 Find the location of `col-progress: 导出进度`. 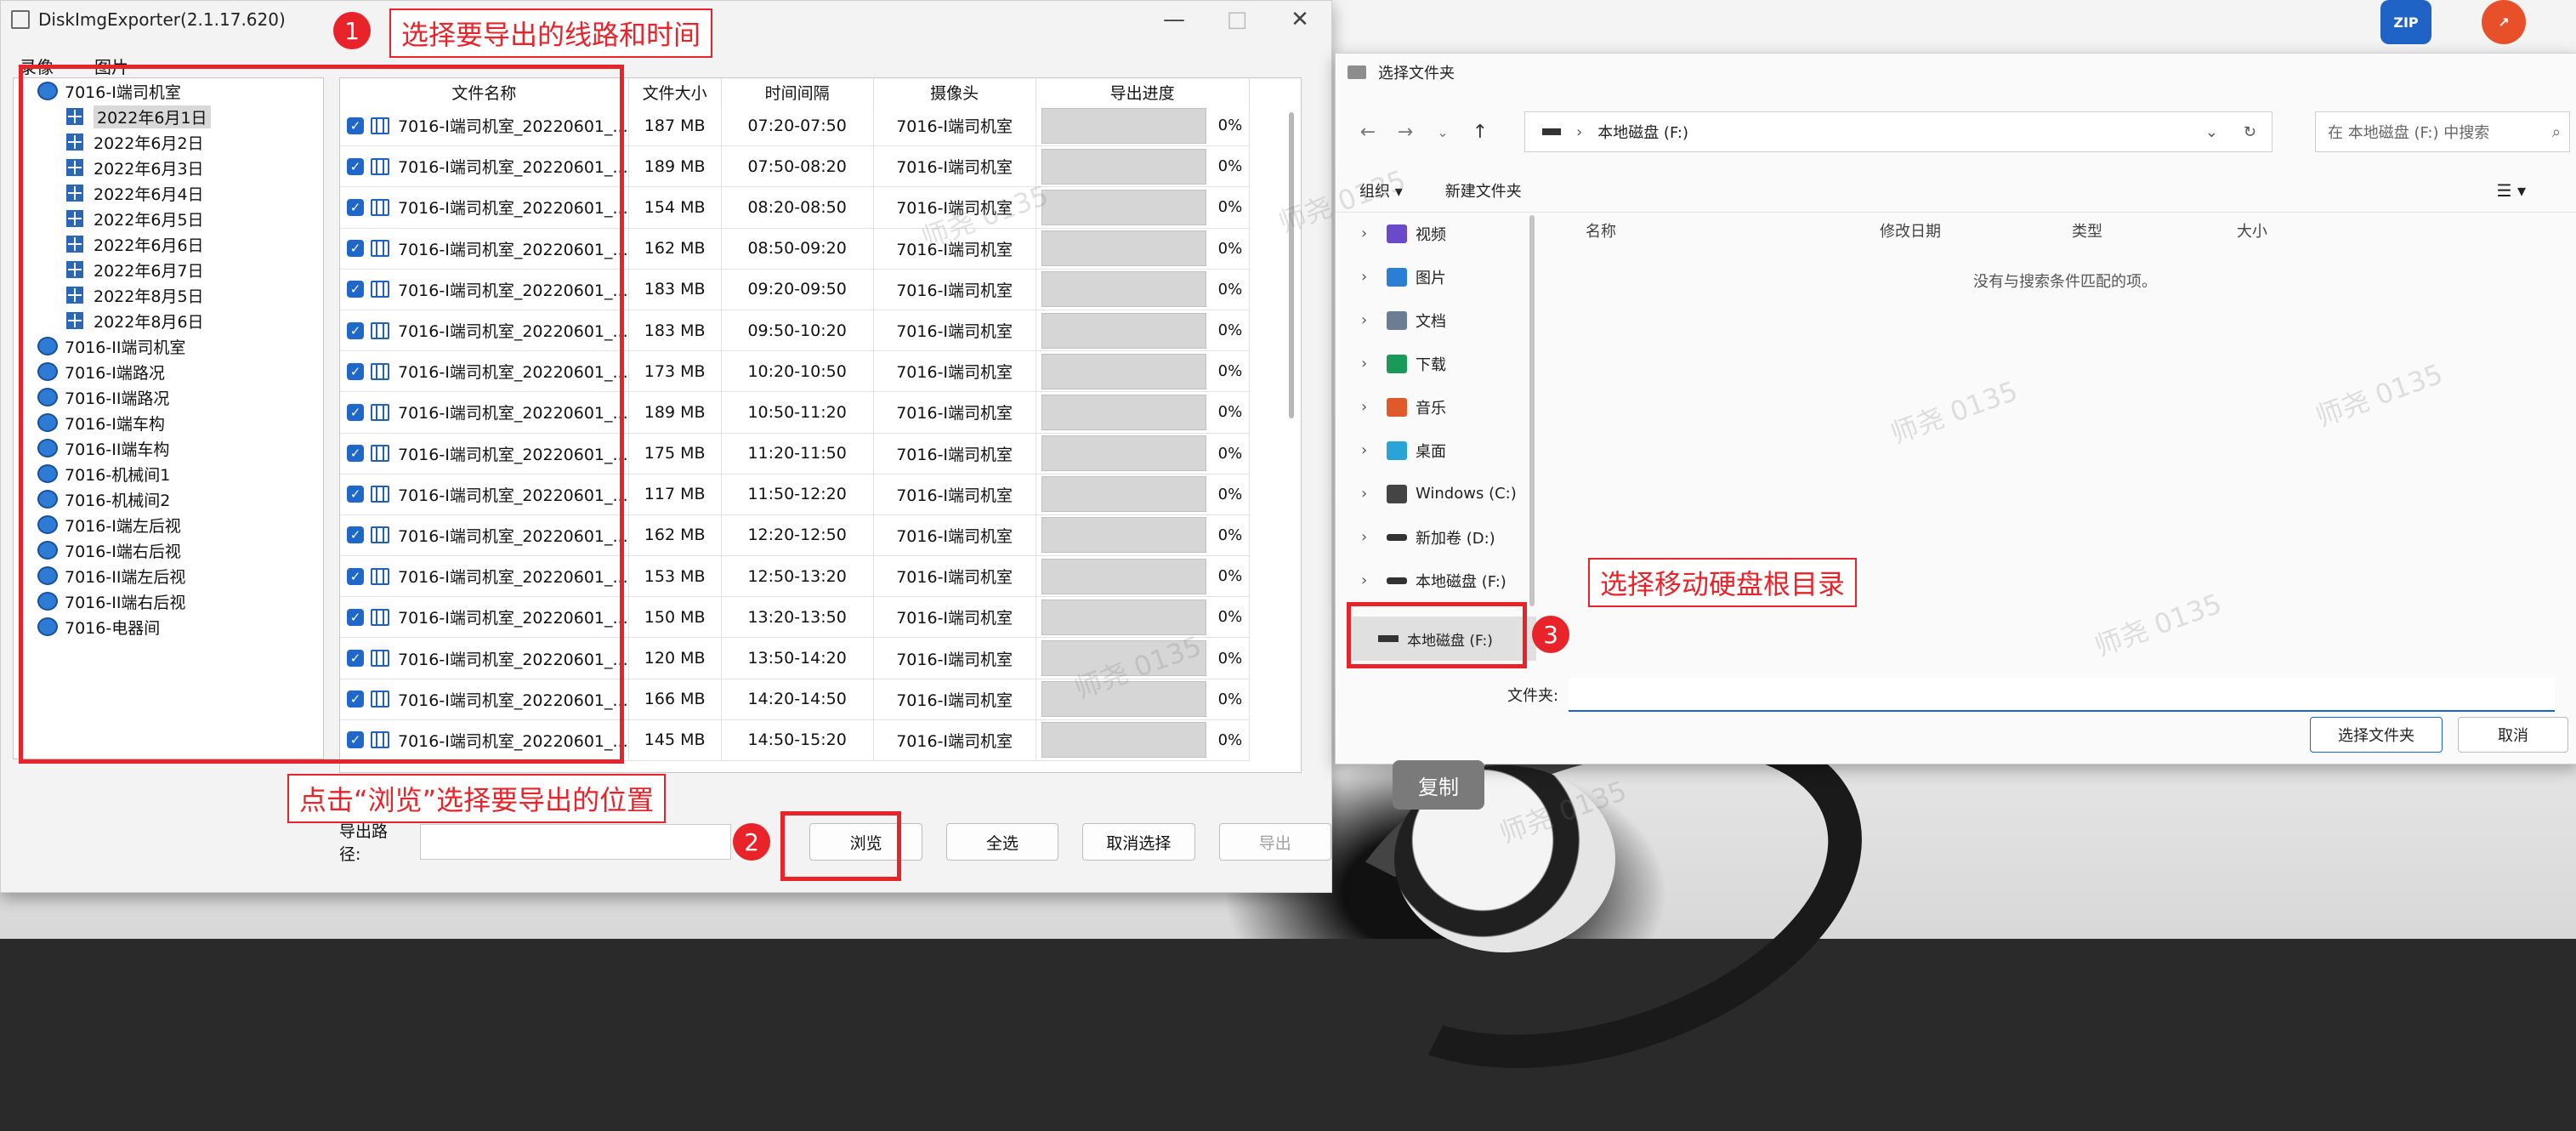

col-progress: 导出进度 is located at coordinates (1143, 91).